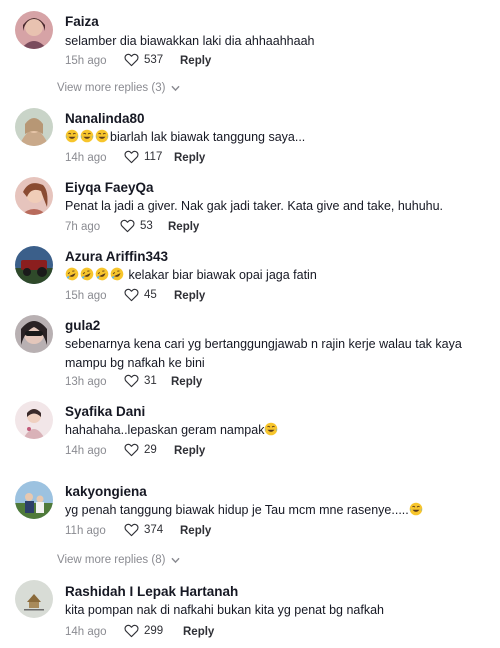  I want to click on like-button: 537, so click(143, 60).